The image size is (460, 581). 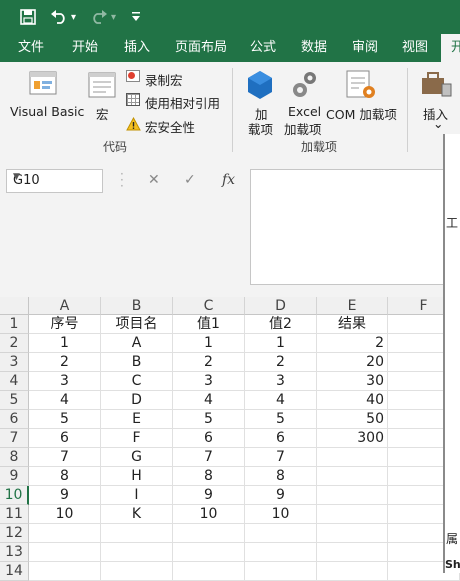 What do you see at coordinates (47, 111) in the screenshot?
I see `visual-basic-button: Visual Basic` at bounding box center [47, 111].